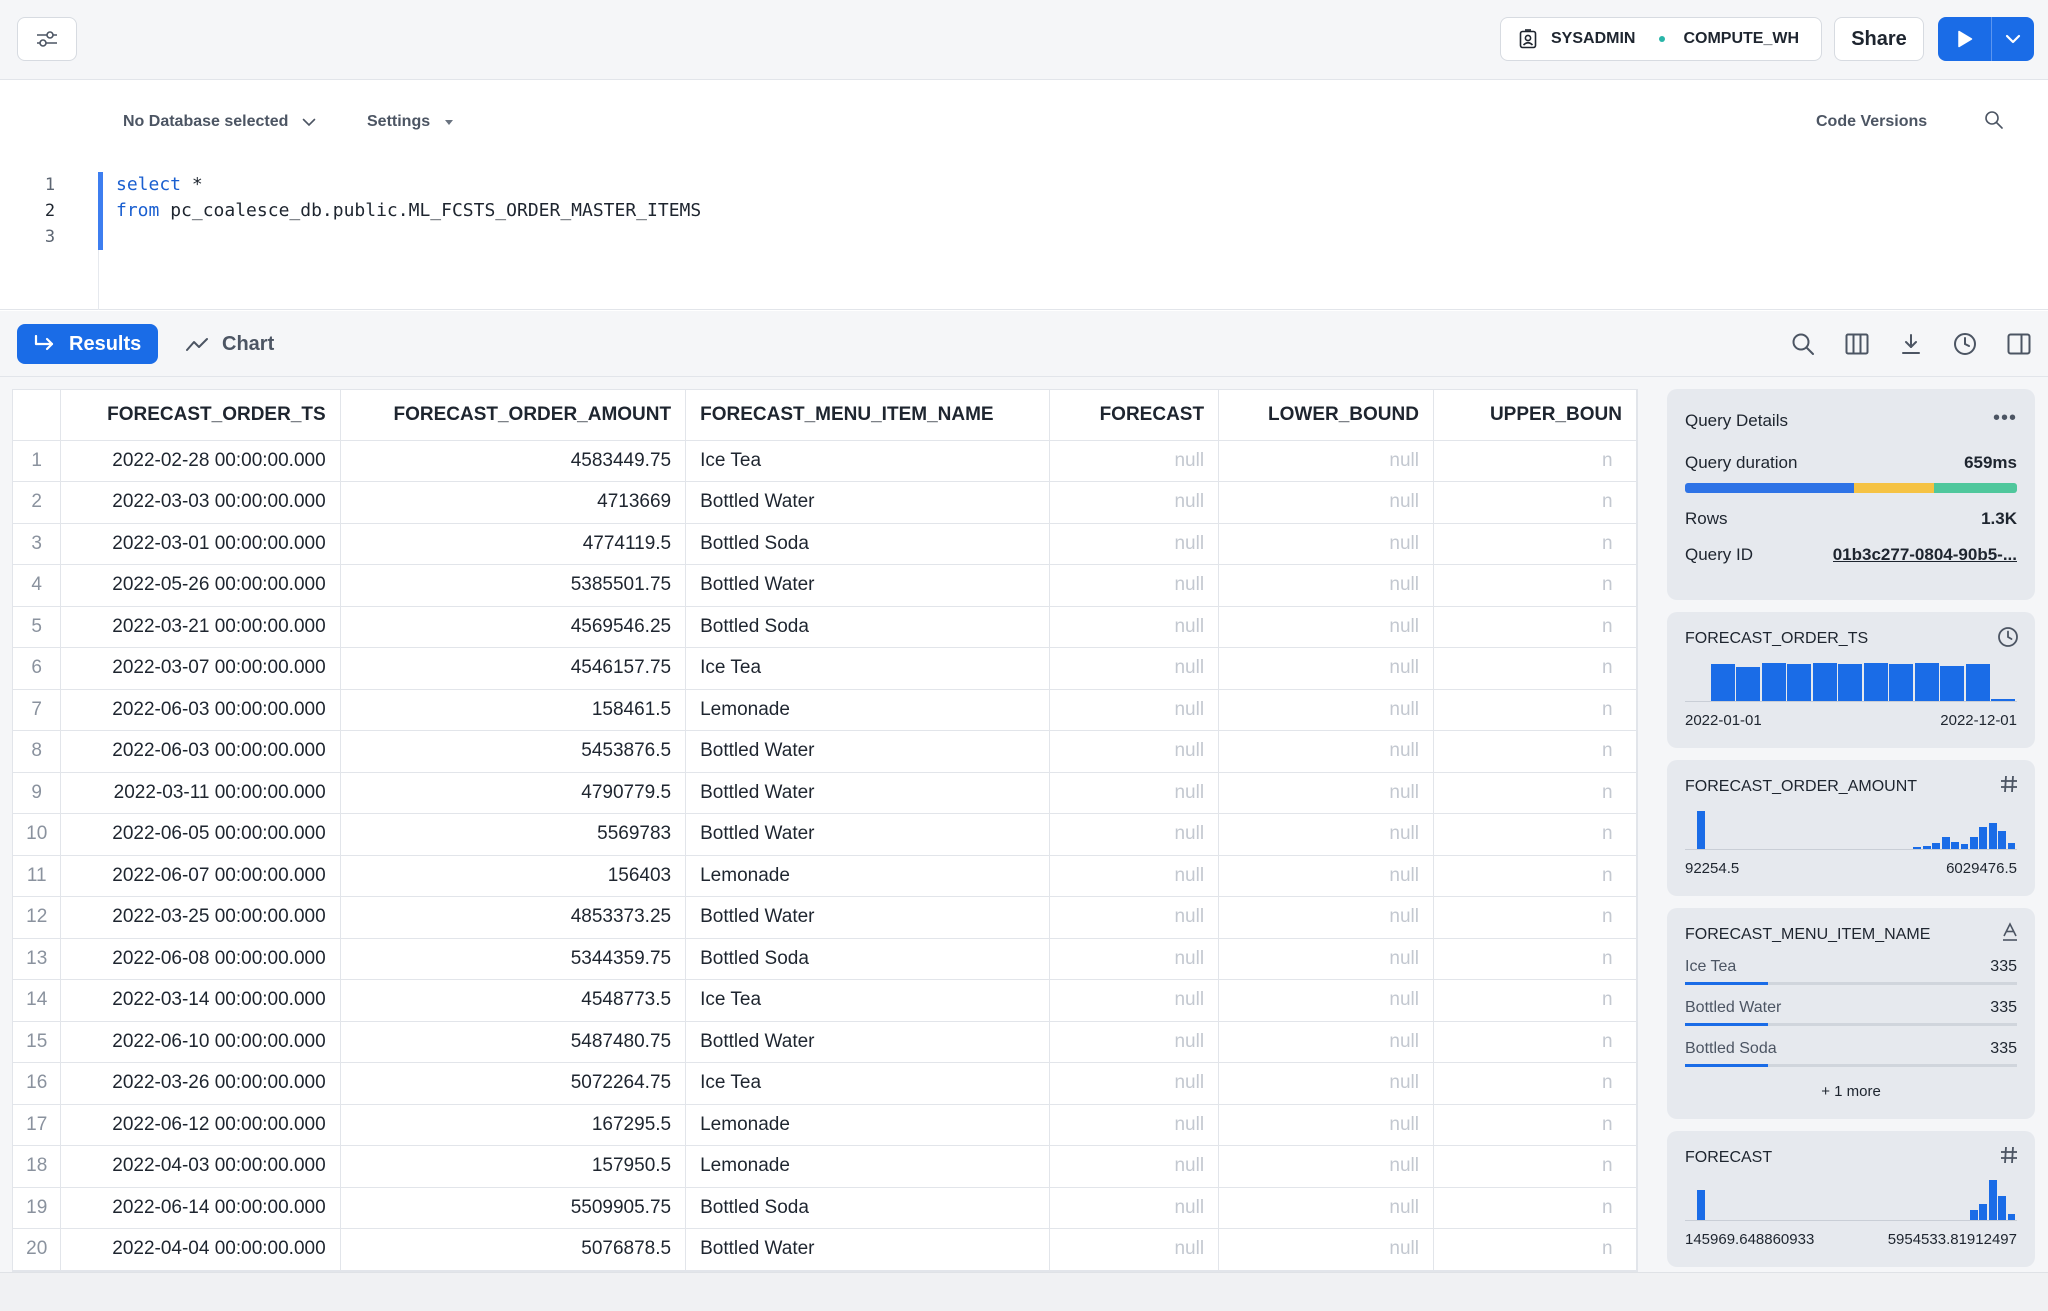 The width and height of the screenshot is (2048, 1311). What do you see at coordinates (1661, 39) in the screenshot?
I see `role-warehouse-selector: SYSADMIN COMPUTE_WH` at bounding box center [1661, 39].